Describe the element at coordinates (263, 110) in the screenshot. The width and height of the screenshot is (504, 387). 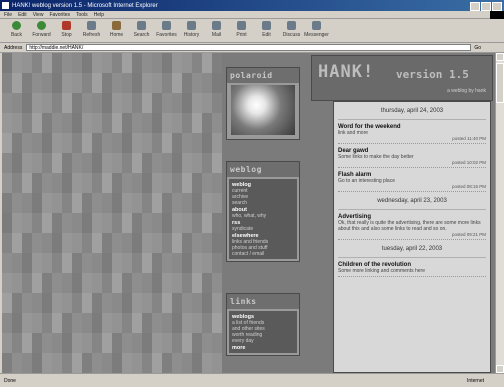
I see `polaroid-photo` at that location.